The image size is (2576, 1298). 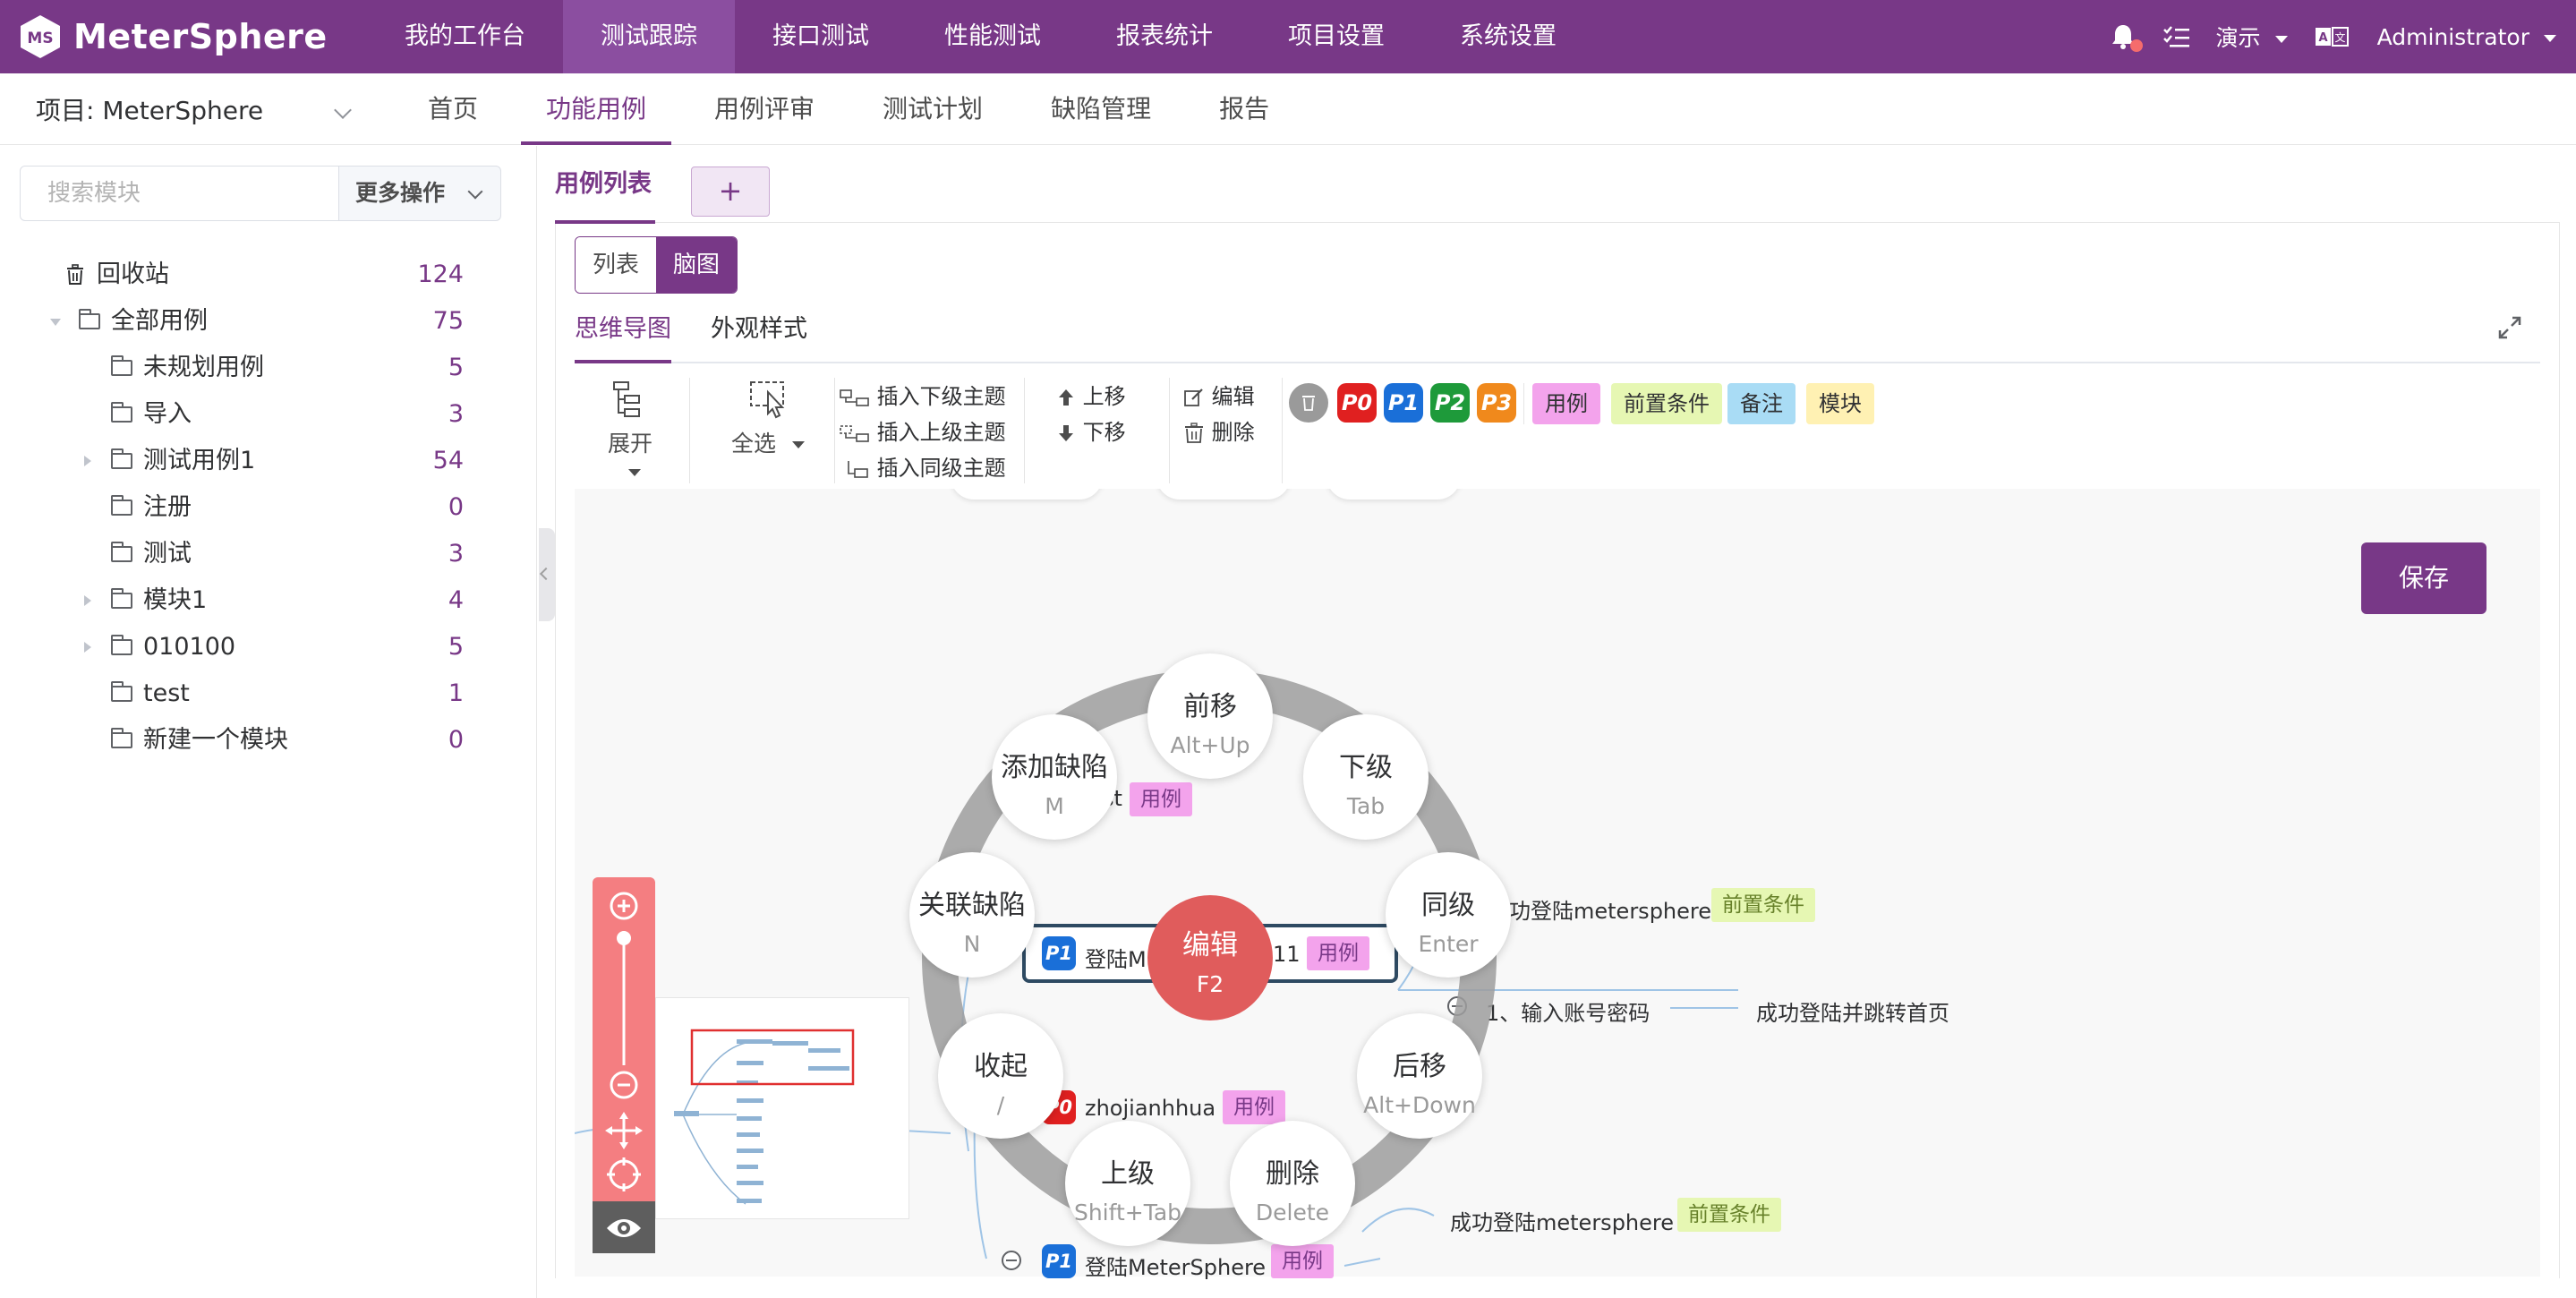 I want to click on tag-module-button: 模块, so click(x=1840, y=404).